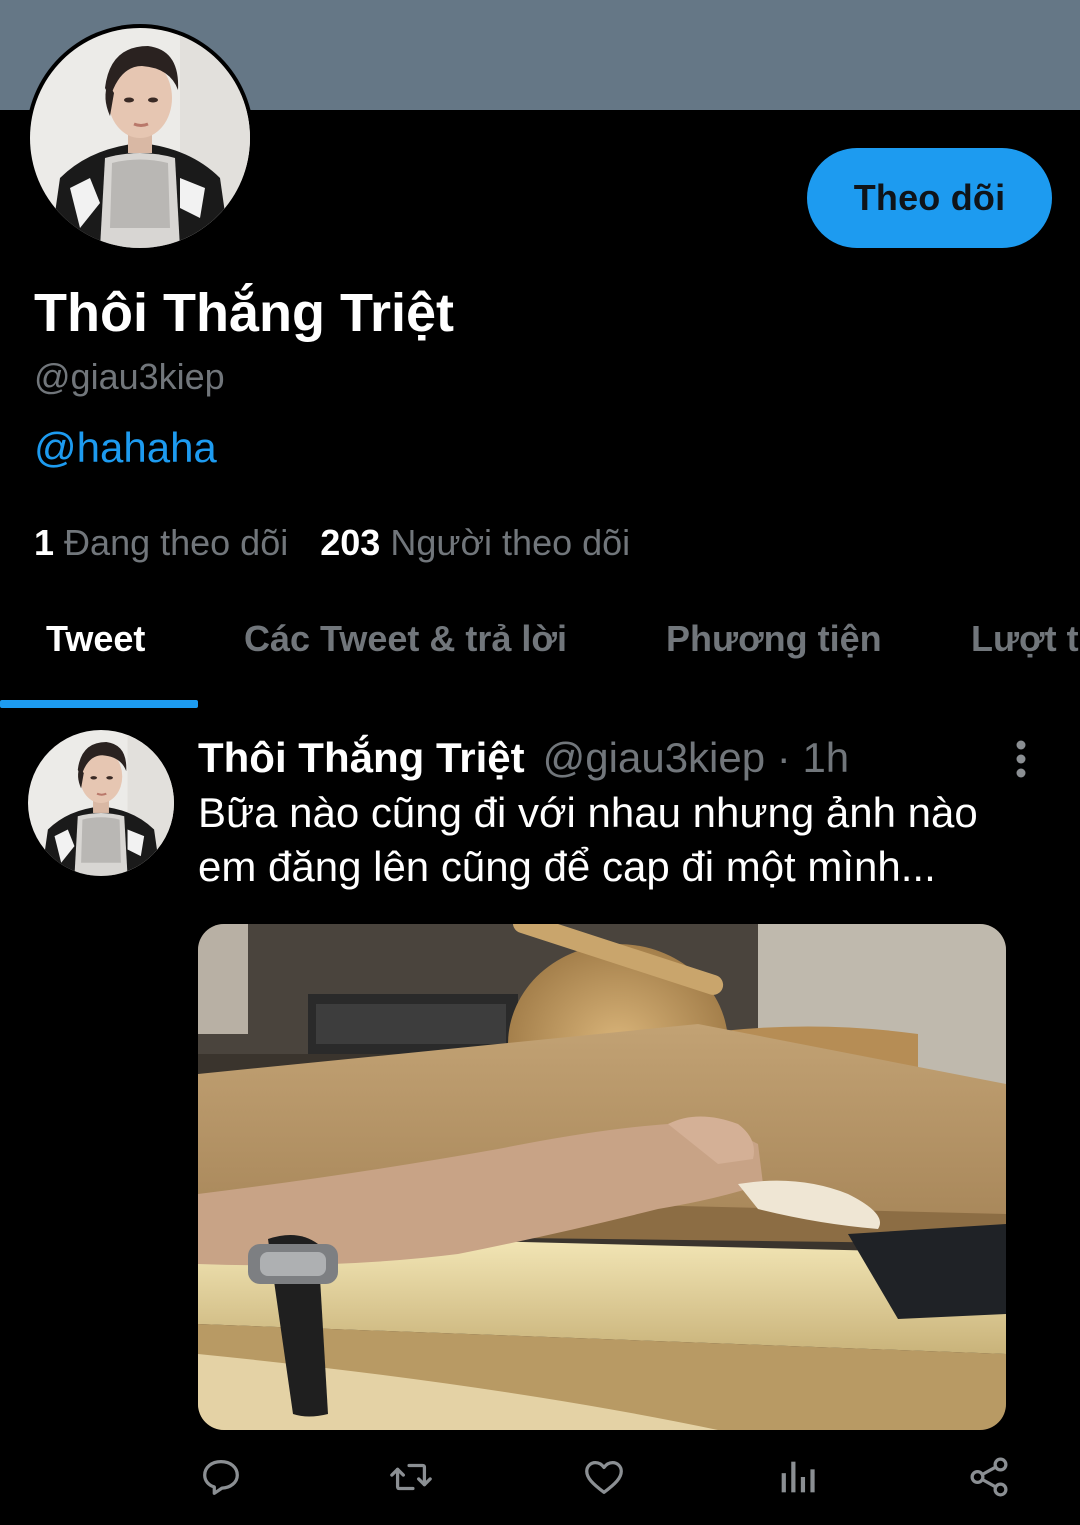 The image size is (1080, 1525). I want to click on profile-display-name: Thôi Thắng Triệt, so click(244, 313).